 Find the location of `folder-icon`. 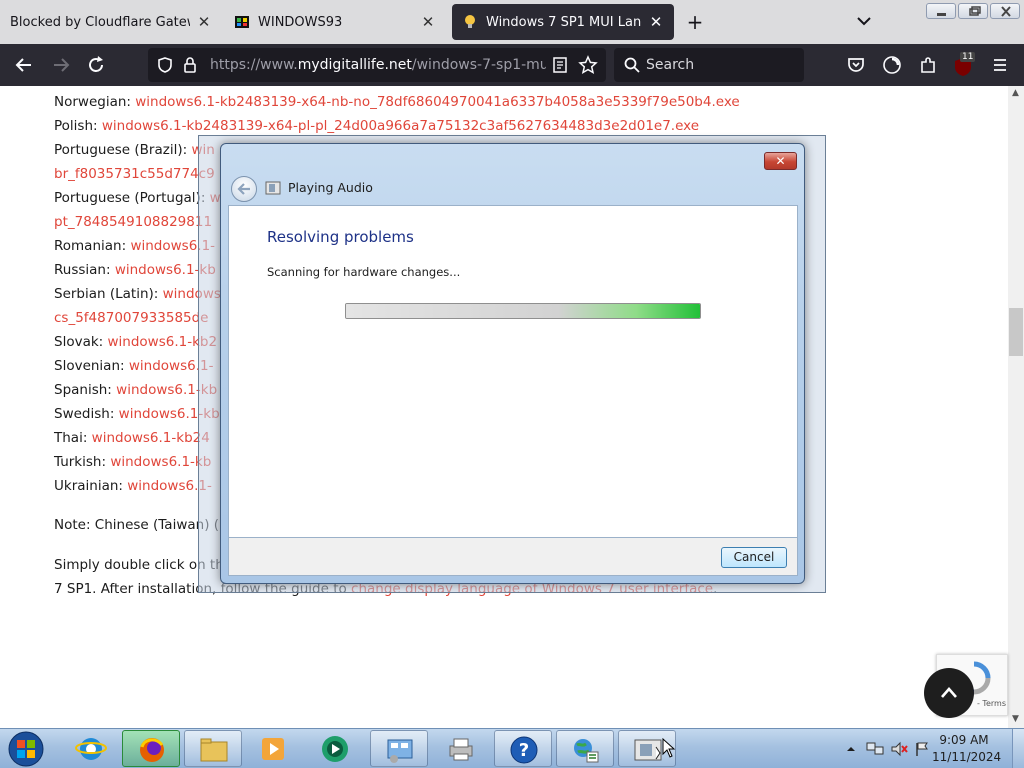

folder-icon is located at coordinates (214, 750).